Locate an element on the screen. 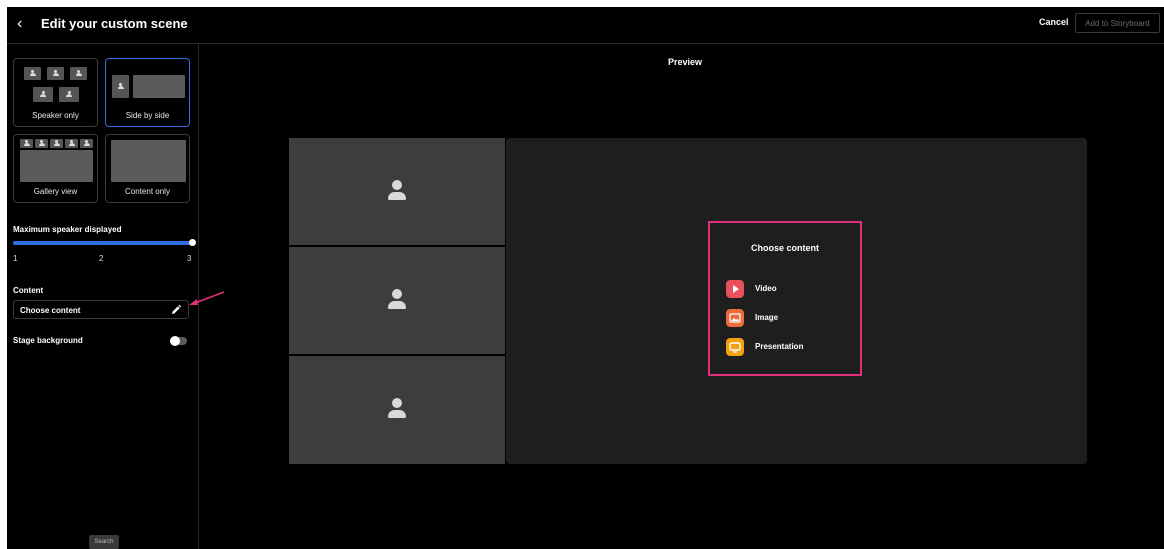  layout-label: Side by side is located at coordinates (147, 115).